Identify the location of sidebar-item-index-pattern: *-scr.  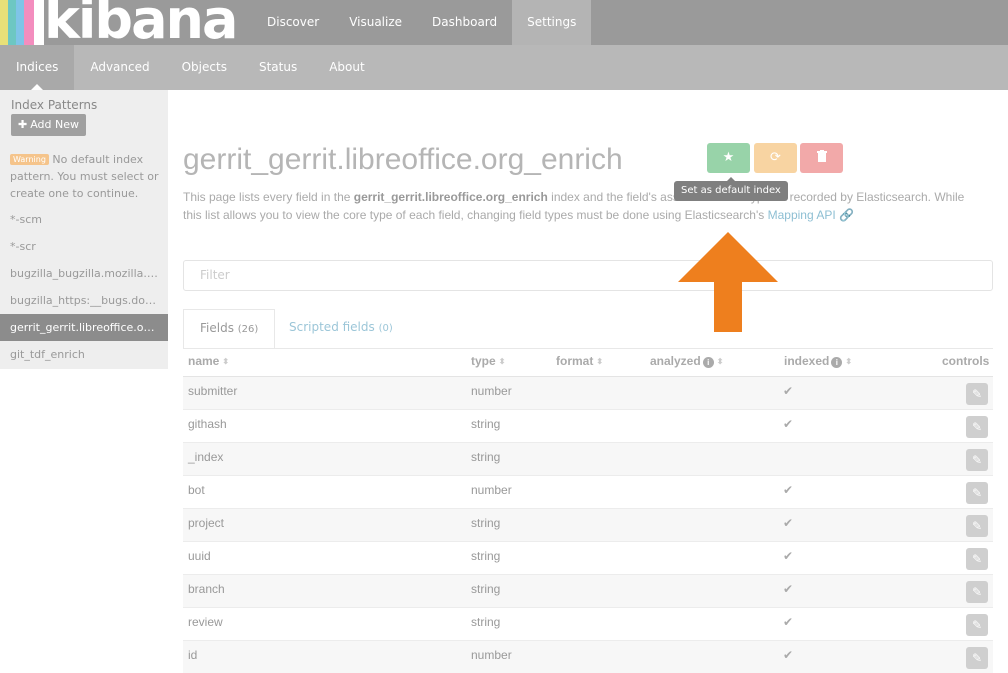
(84, 246).